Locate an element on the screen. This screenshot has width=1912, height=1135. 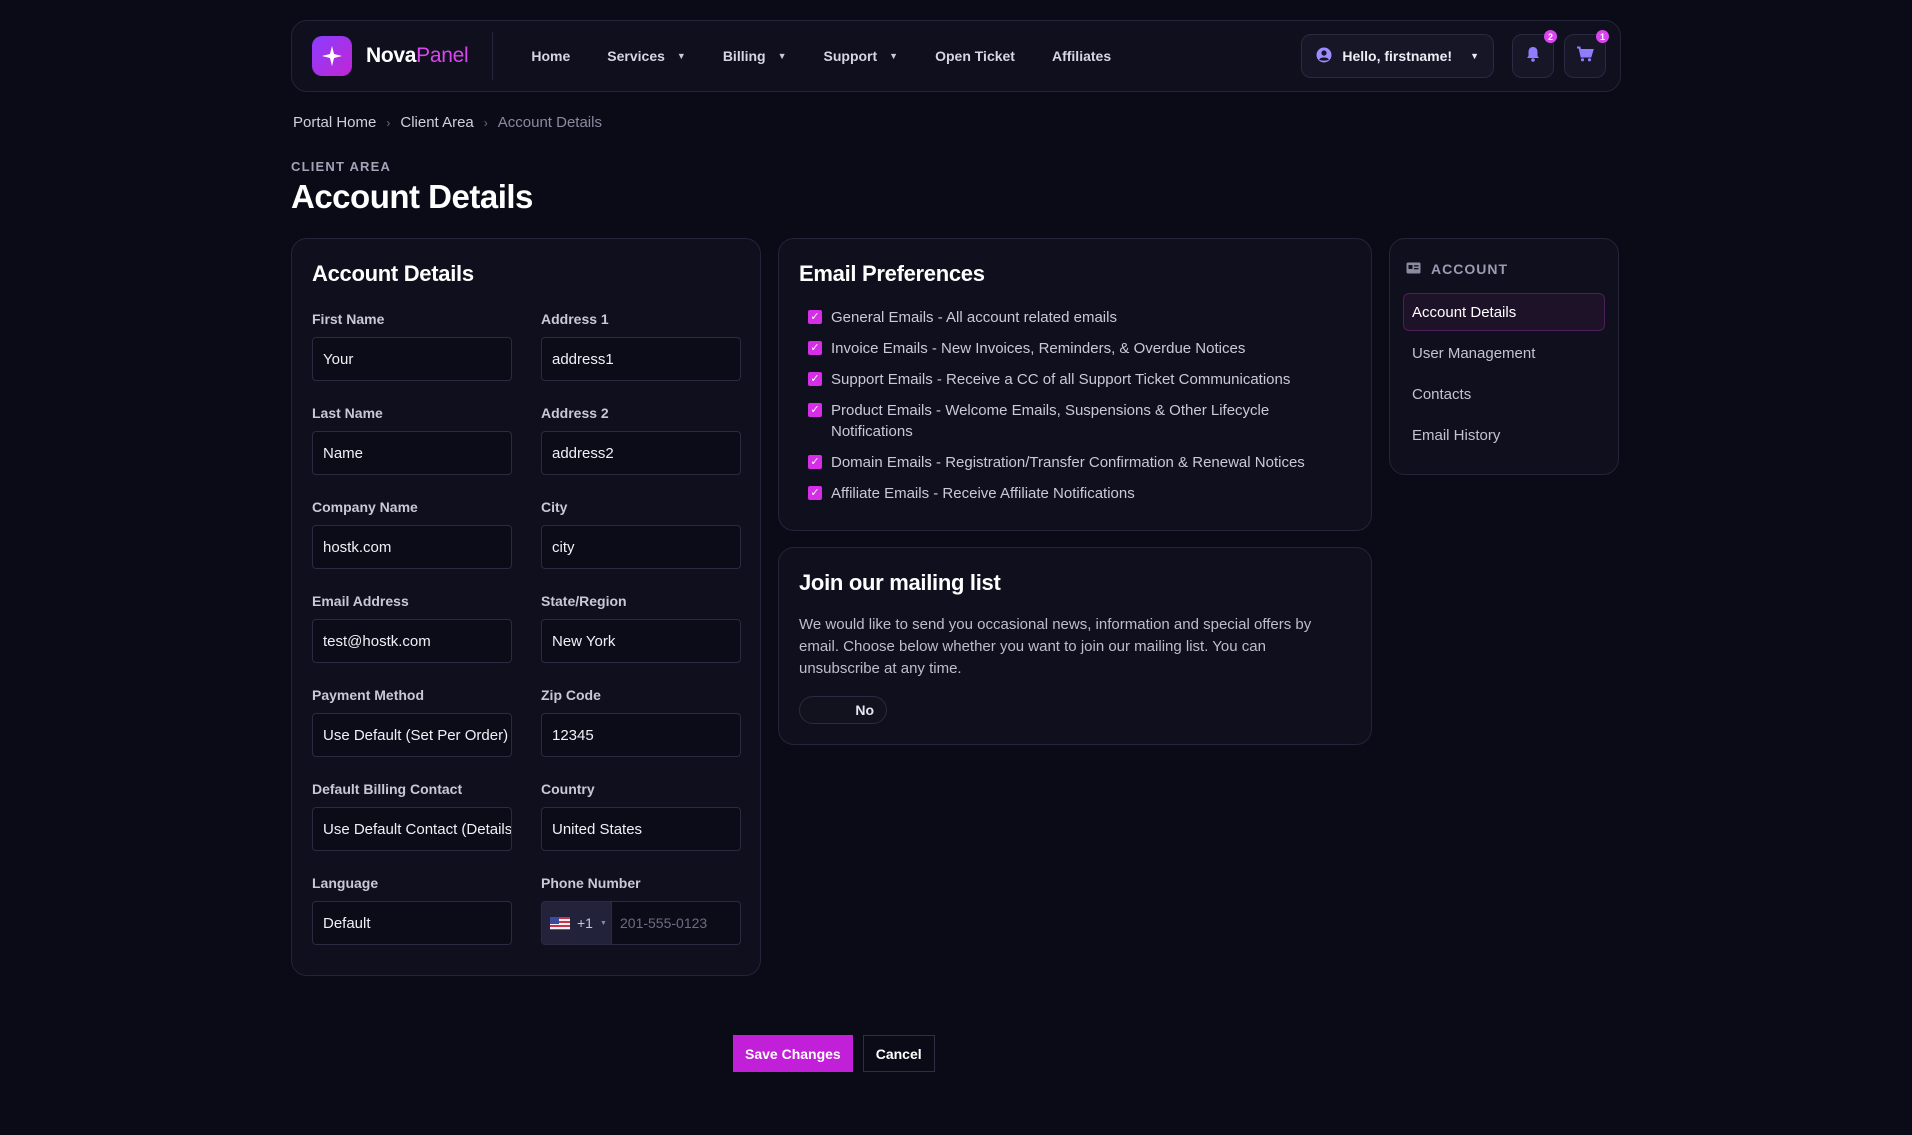
address1-label: Address 1 is located at coordinates (575, 319).